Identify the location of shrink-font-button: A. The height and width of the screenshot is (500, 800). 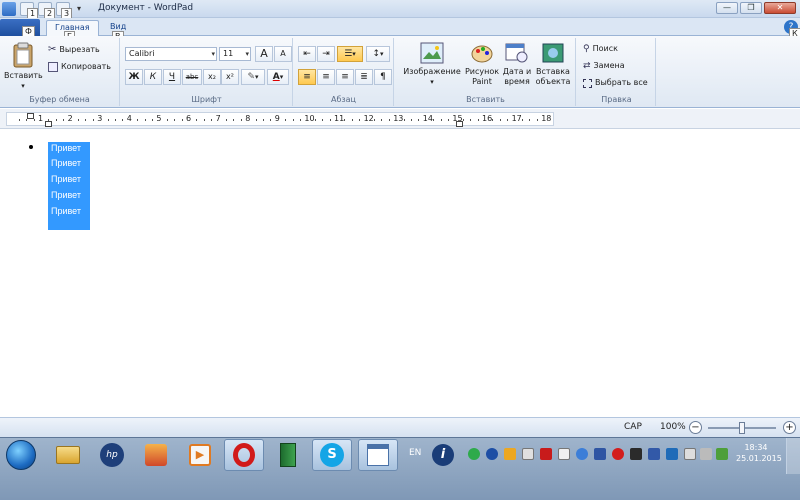
(283, 54).